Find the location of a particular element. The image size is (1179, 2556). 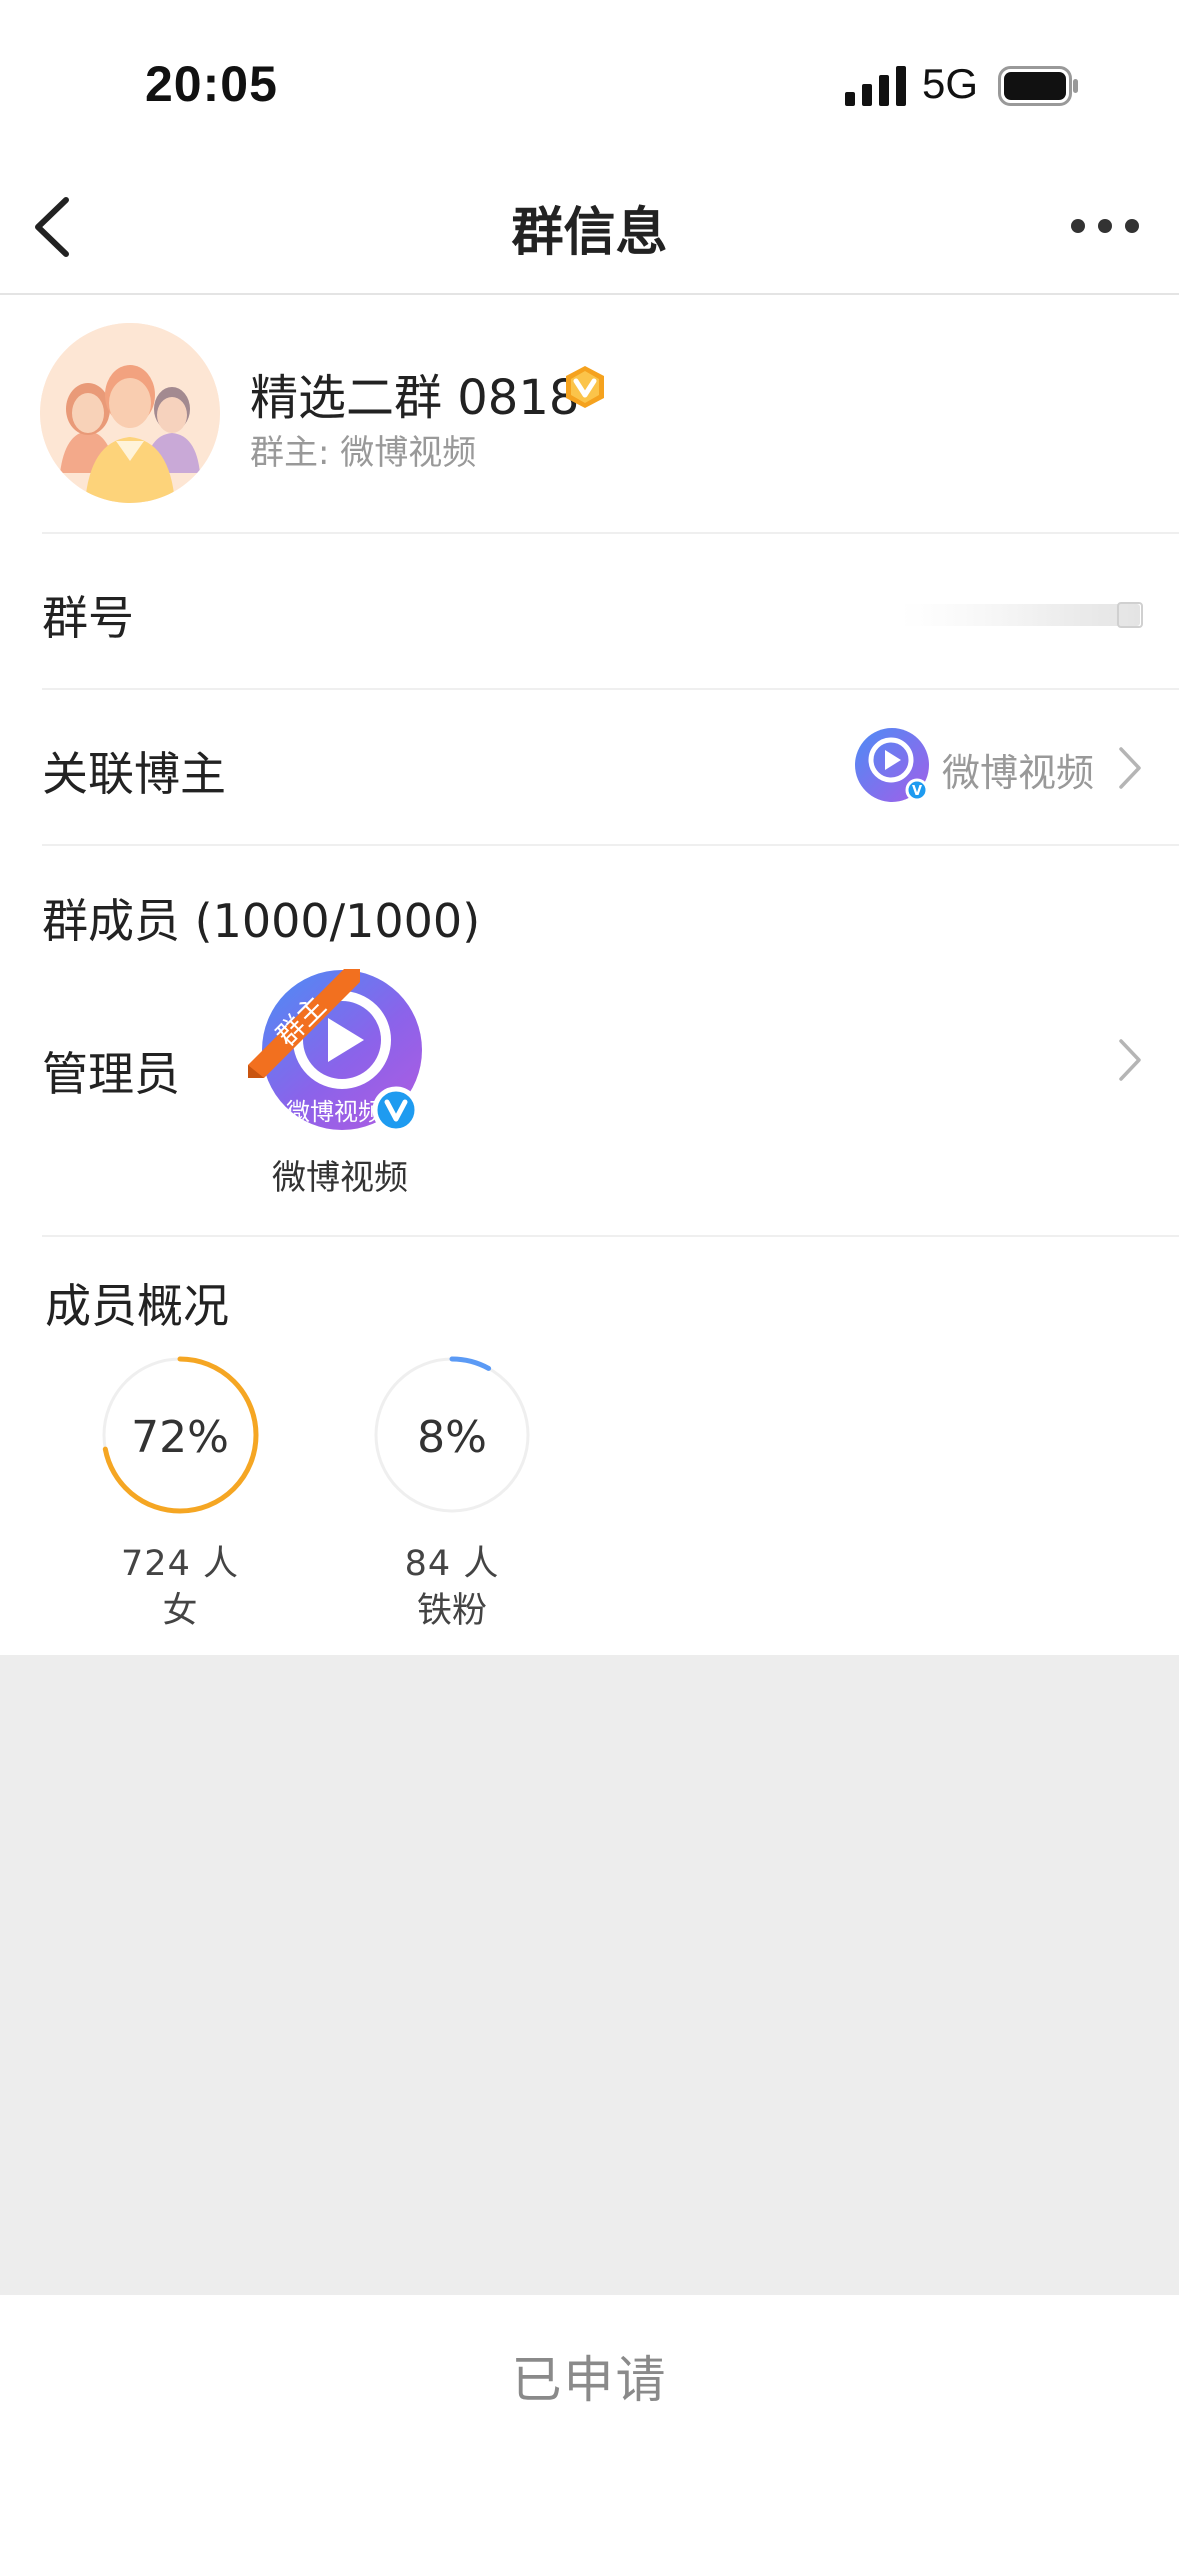

nav-divider is located at coordinates (589, 294).